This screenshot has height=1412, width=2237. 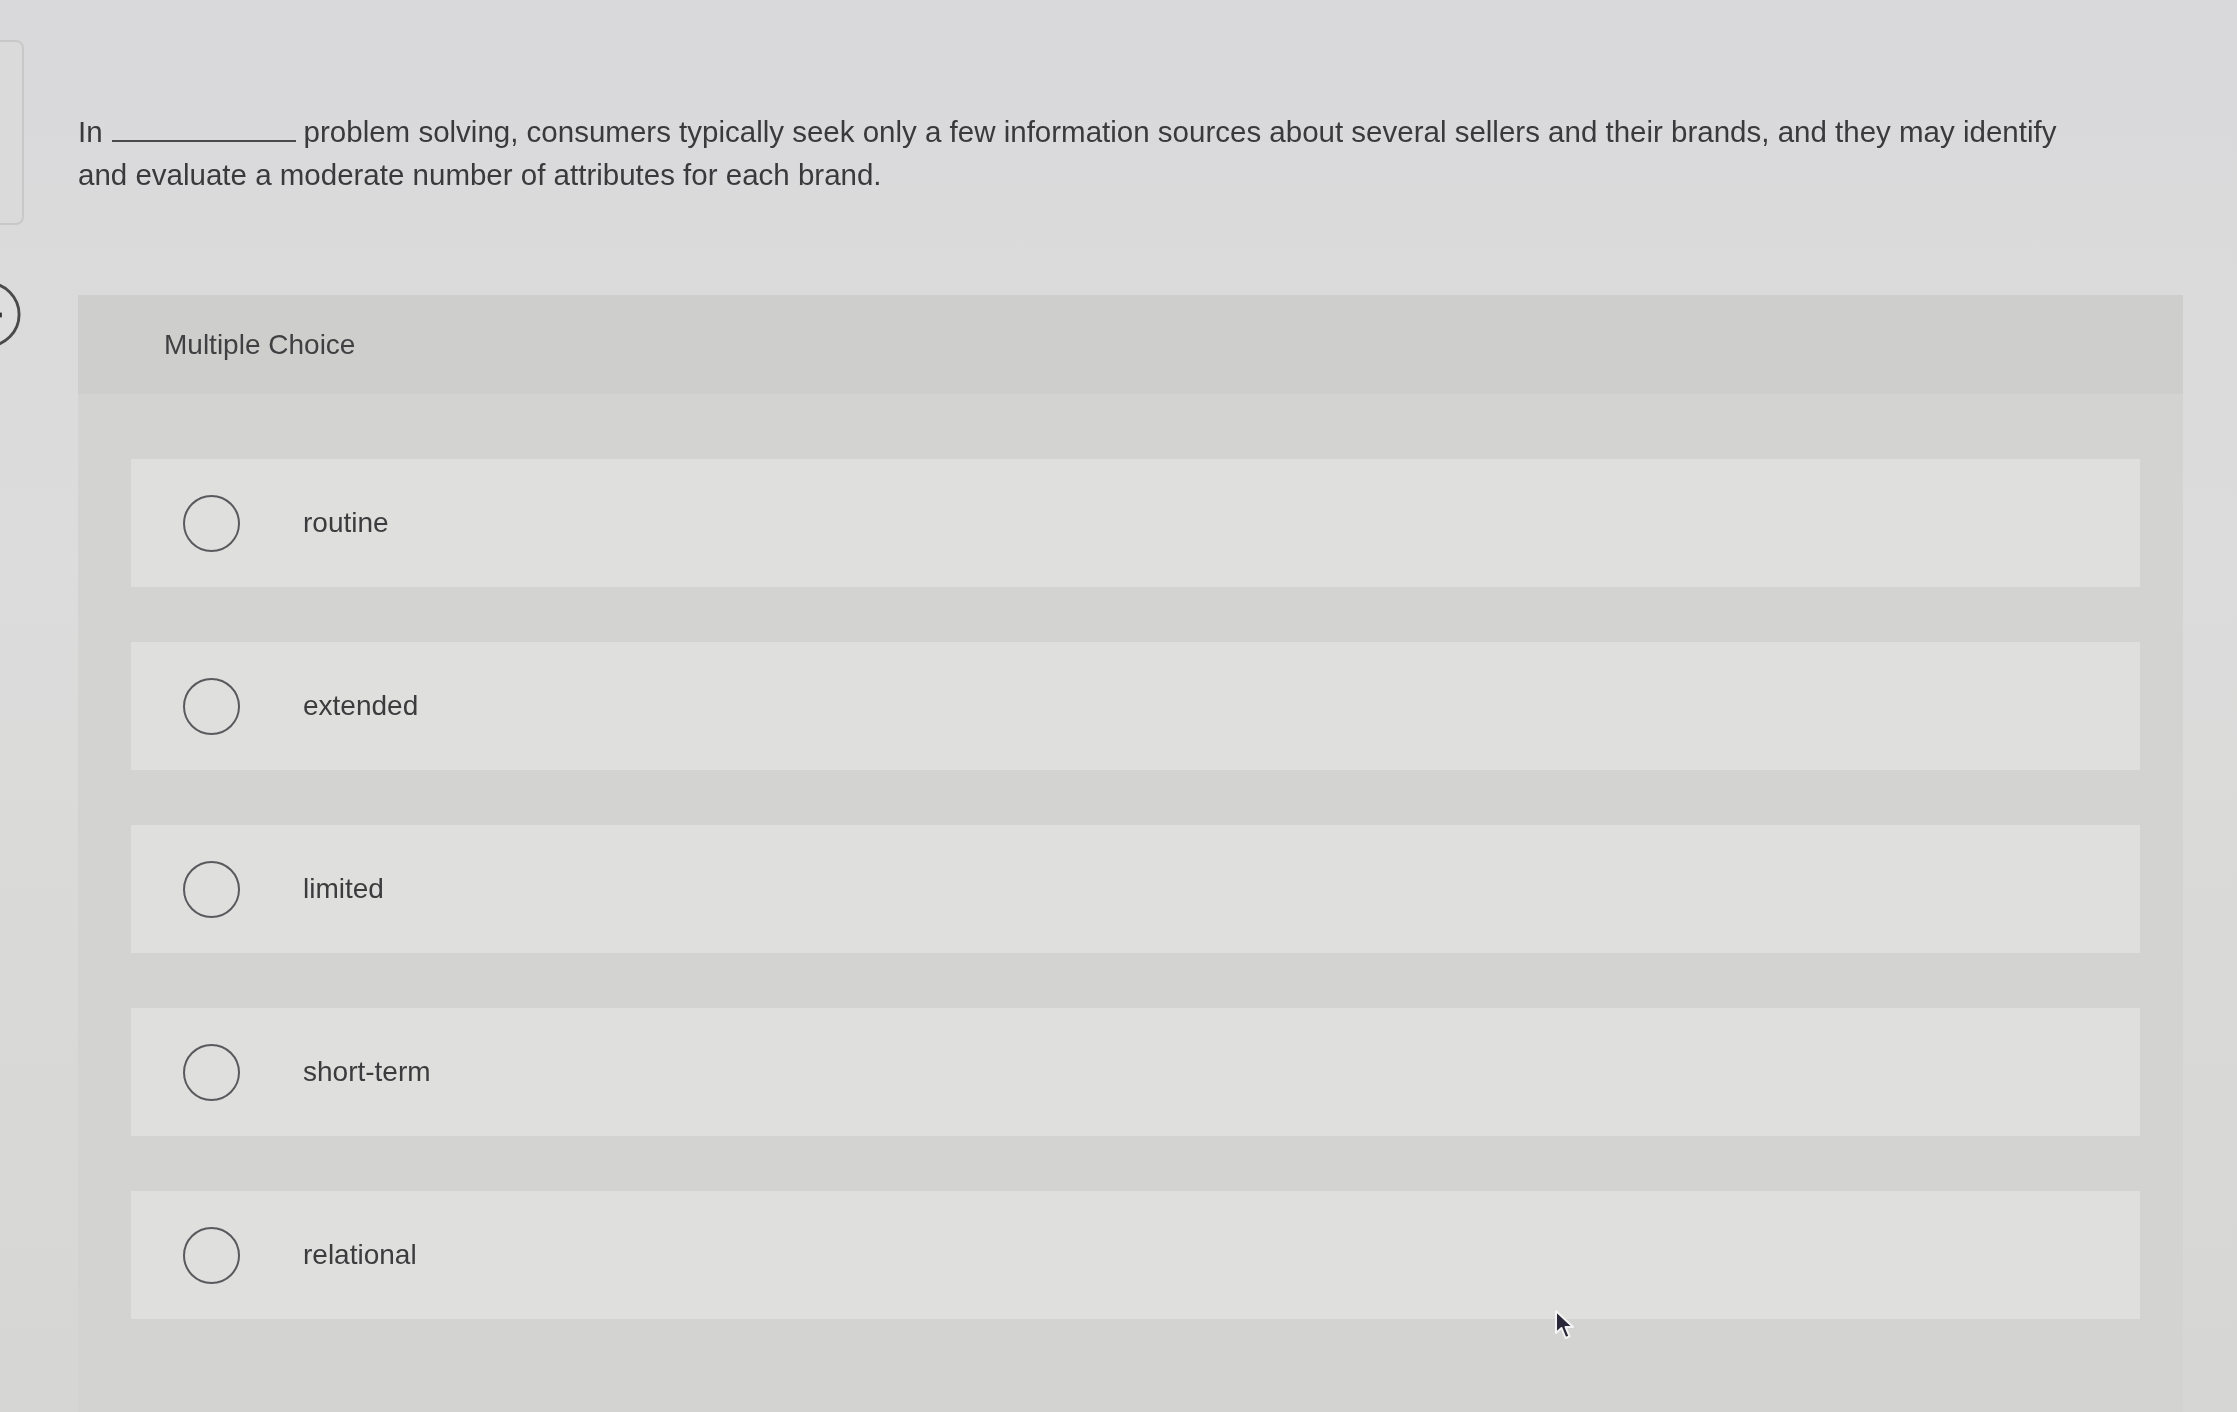 I want to click on option-label: routine, so click(x=346, y=523).